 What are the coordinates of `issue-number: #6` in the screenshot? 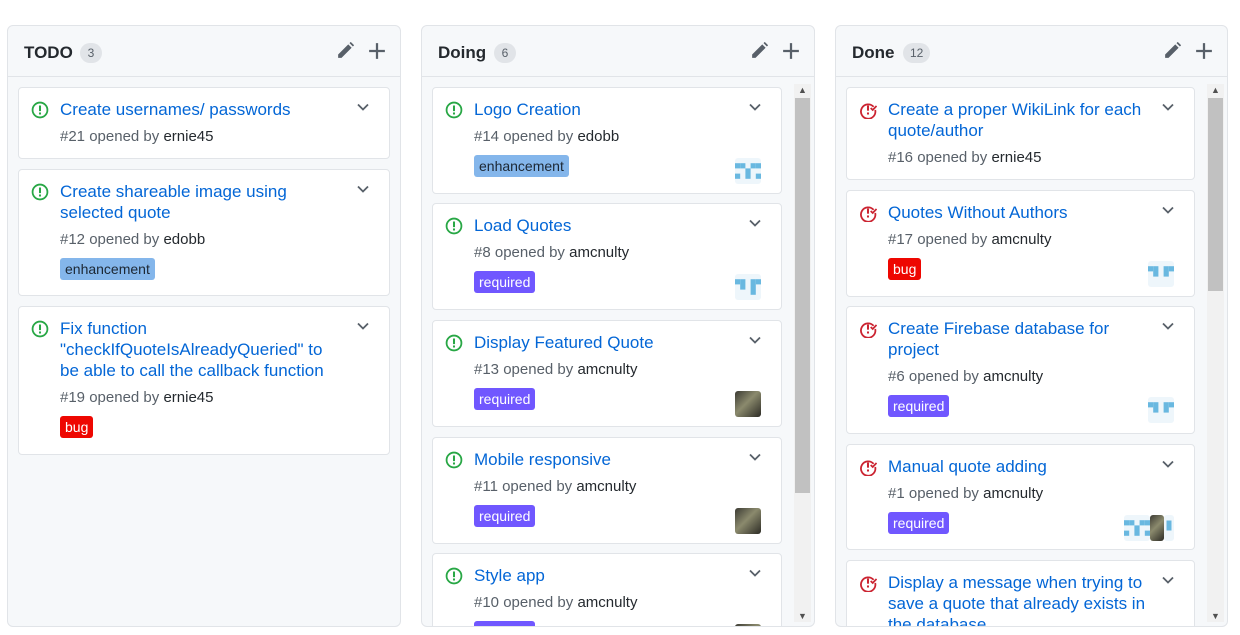 It's located at (896, 376).